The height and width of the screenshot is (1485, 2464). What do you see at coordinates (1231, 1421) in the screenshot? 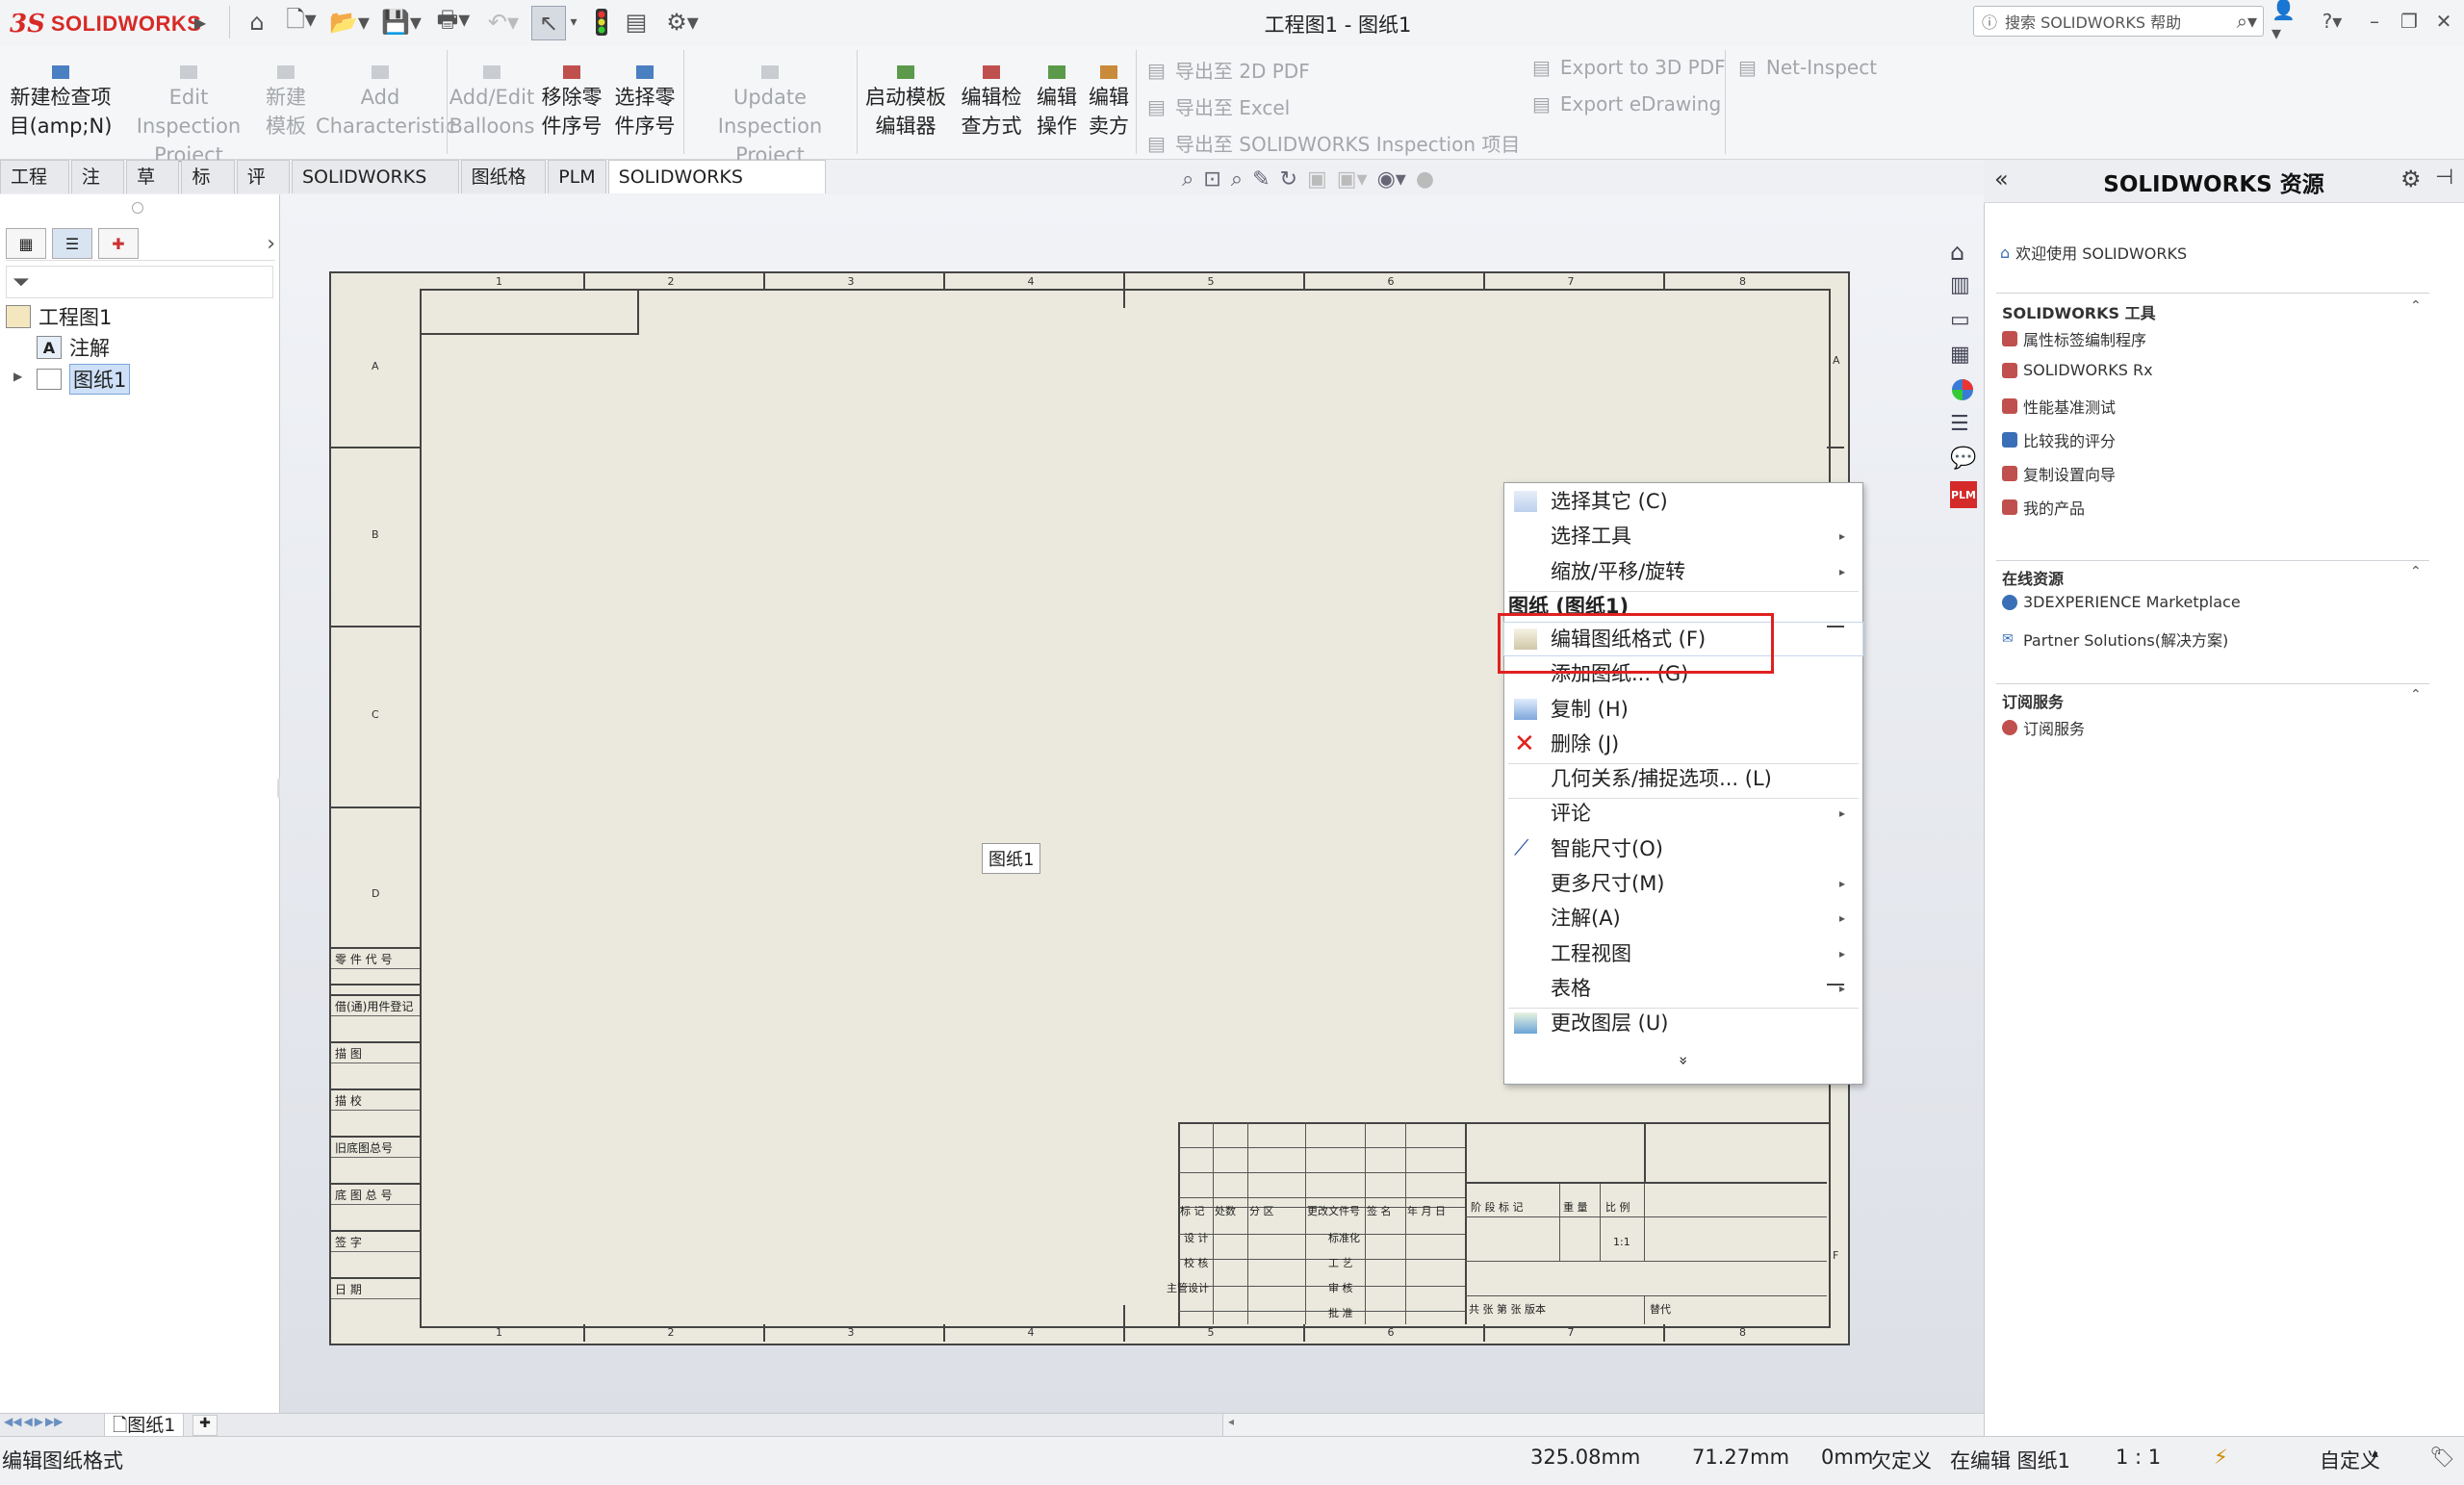
I see `scroll-left-arrow-icon: ◂` at bounding box center [1231, 1421].